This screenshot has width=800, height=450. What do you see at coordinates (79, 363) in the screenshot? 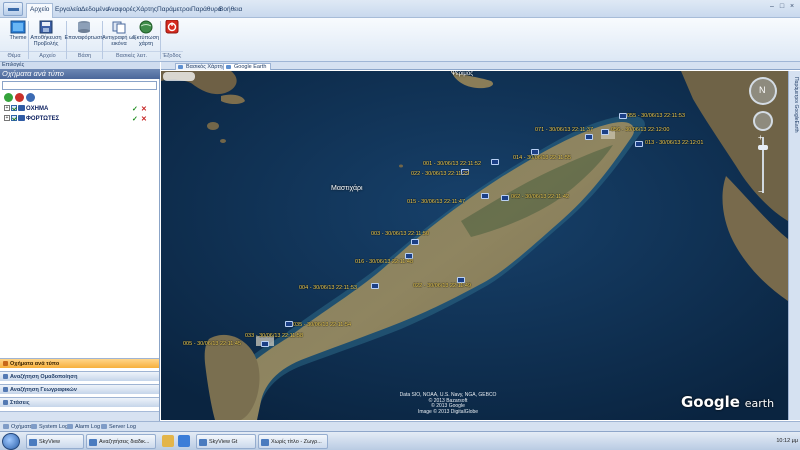
I see `bottom-tab-vehicles-by-type: Οχήματα ανά τύπο` at bounding box center [79, 363].